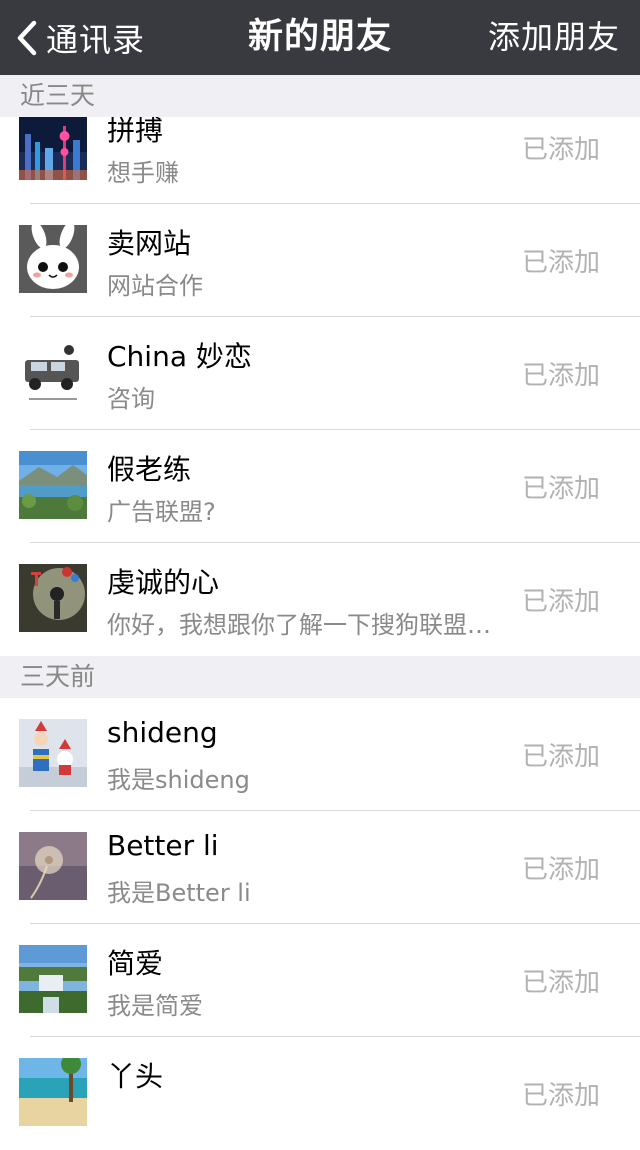  Describe the element at coordinates (320, 96) in the screenshot. I see `section-header-recent: 近三天` at that location.